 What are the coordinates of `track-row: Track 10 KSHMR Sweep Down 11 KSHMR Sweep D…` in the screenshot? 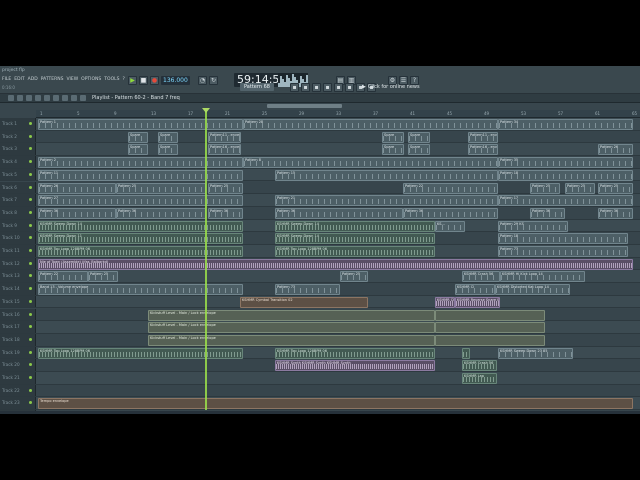 It's located at (320, 238).